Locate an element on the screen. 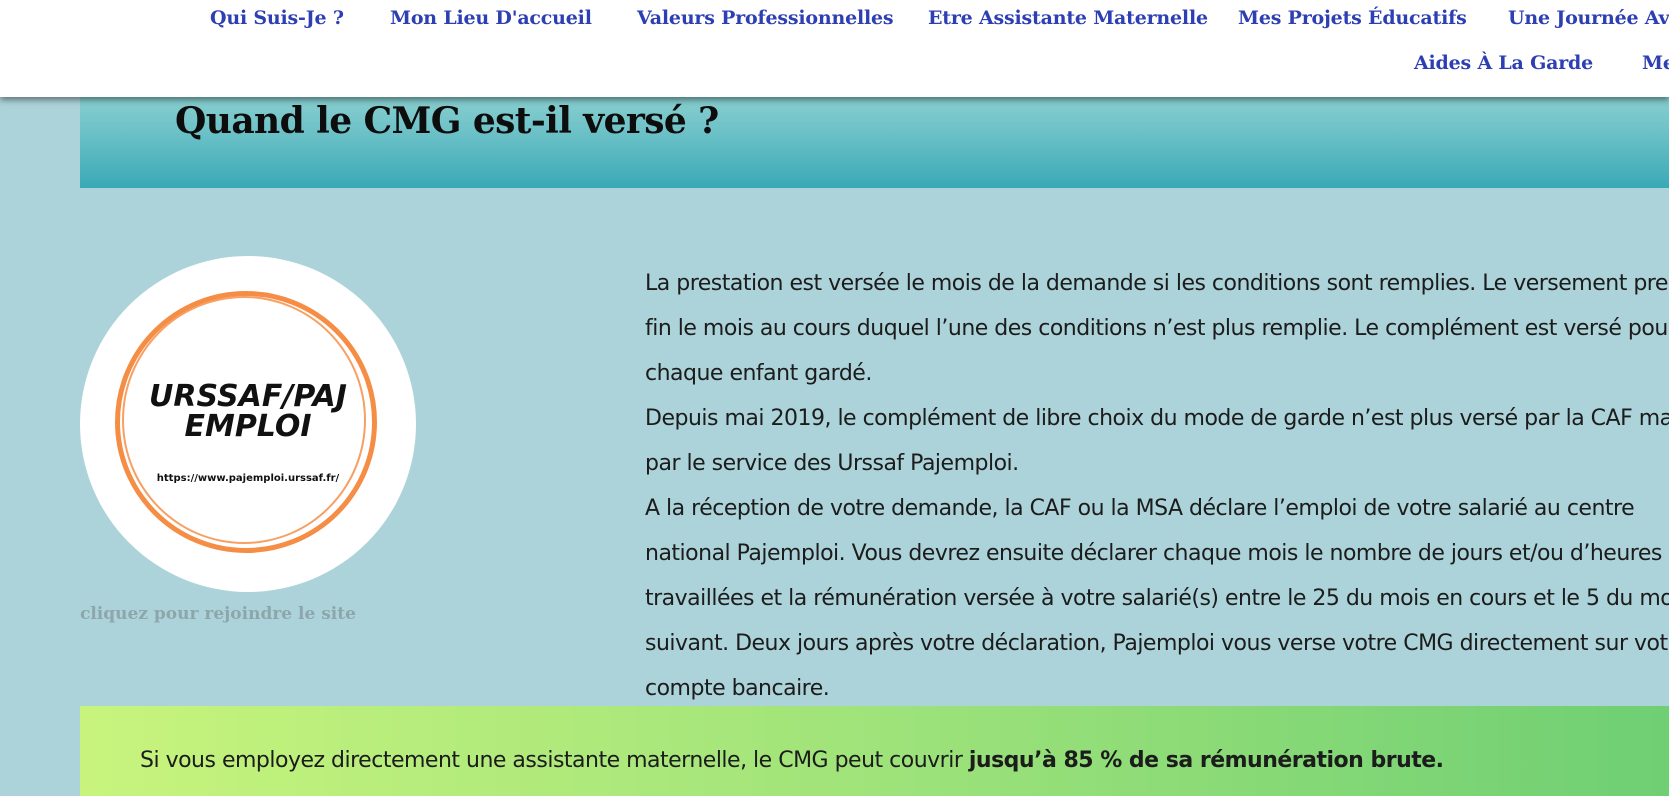 This screenshot has width=1669, height=796. nav-link-aides-a-la-garde: Aides À La Garde is located at coordinates (1503, 63).